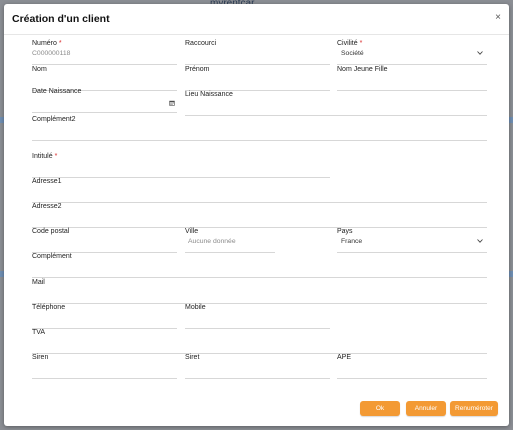  Describe the element at coordinates (412, 52) in the screenshot. I see `civilite-select: Civilité * Société` at that location.